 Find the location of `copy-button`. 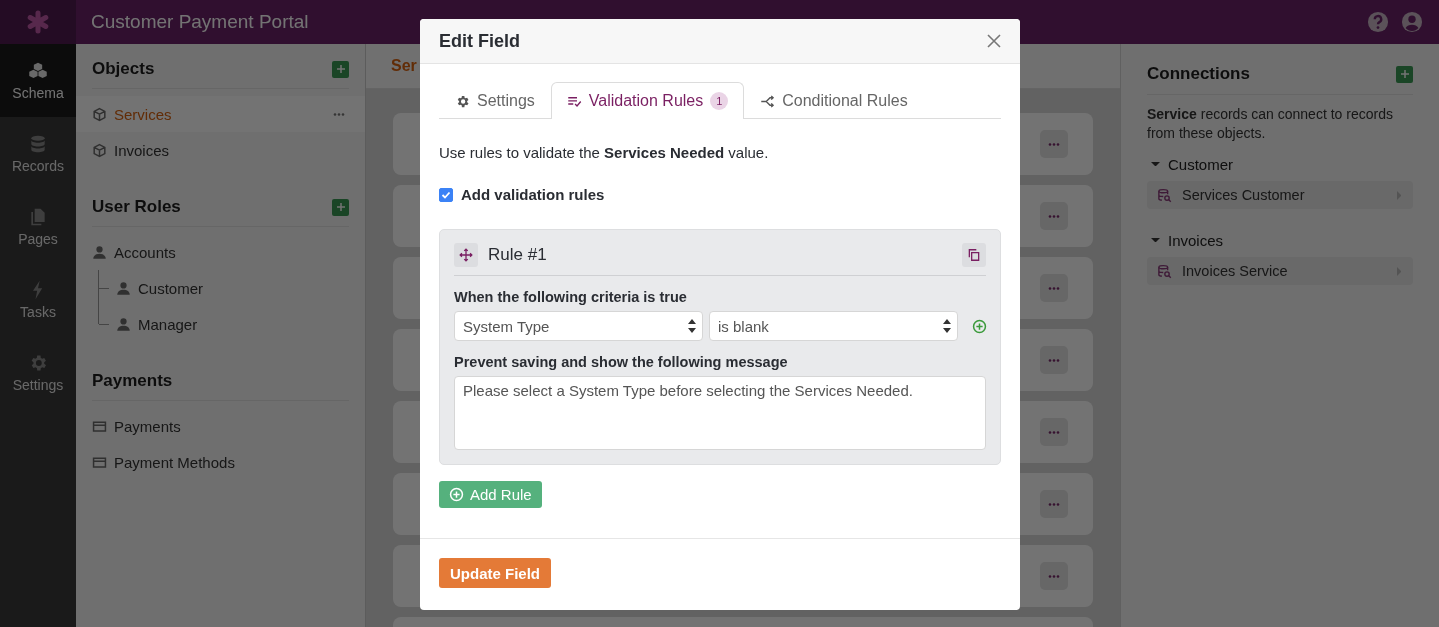

copy-button is located at coordinates (974, 255).